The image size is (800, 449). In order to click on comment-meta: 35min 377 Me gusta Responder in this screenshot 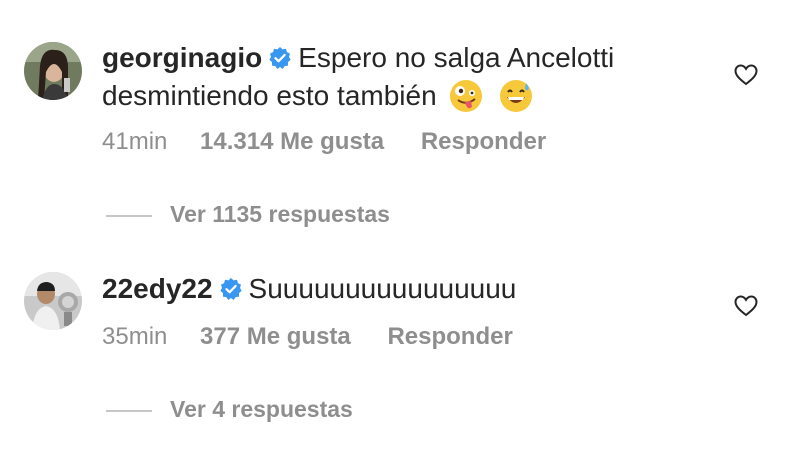, I will do `click(307, 337)`.